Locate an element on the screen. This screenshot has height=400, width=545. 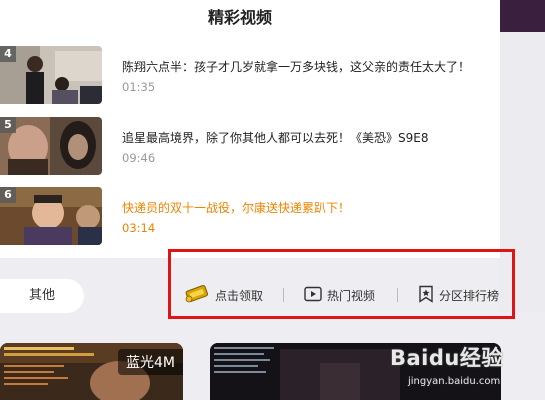
other-category-button: 其他 is located at coordinates (42, 296).